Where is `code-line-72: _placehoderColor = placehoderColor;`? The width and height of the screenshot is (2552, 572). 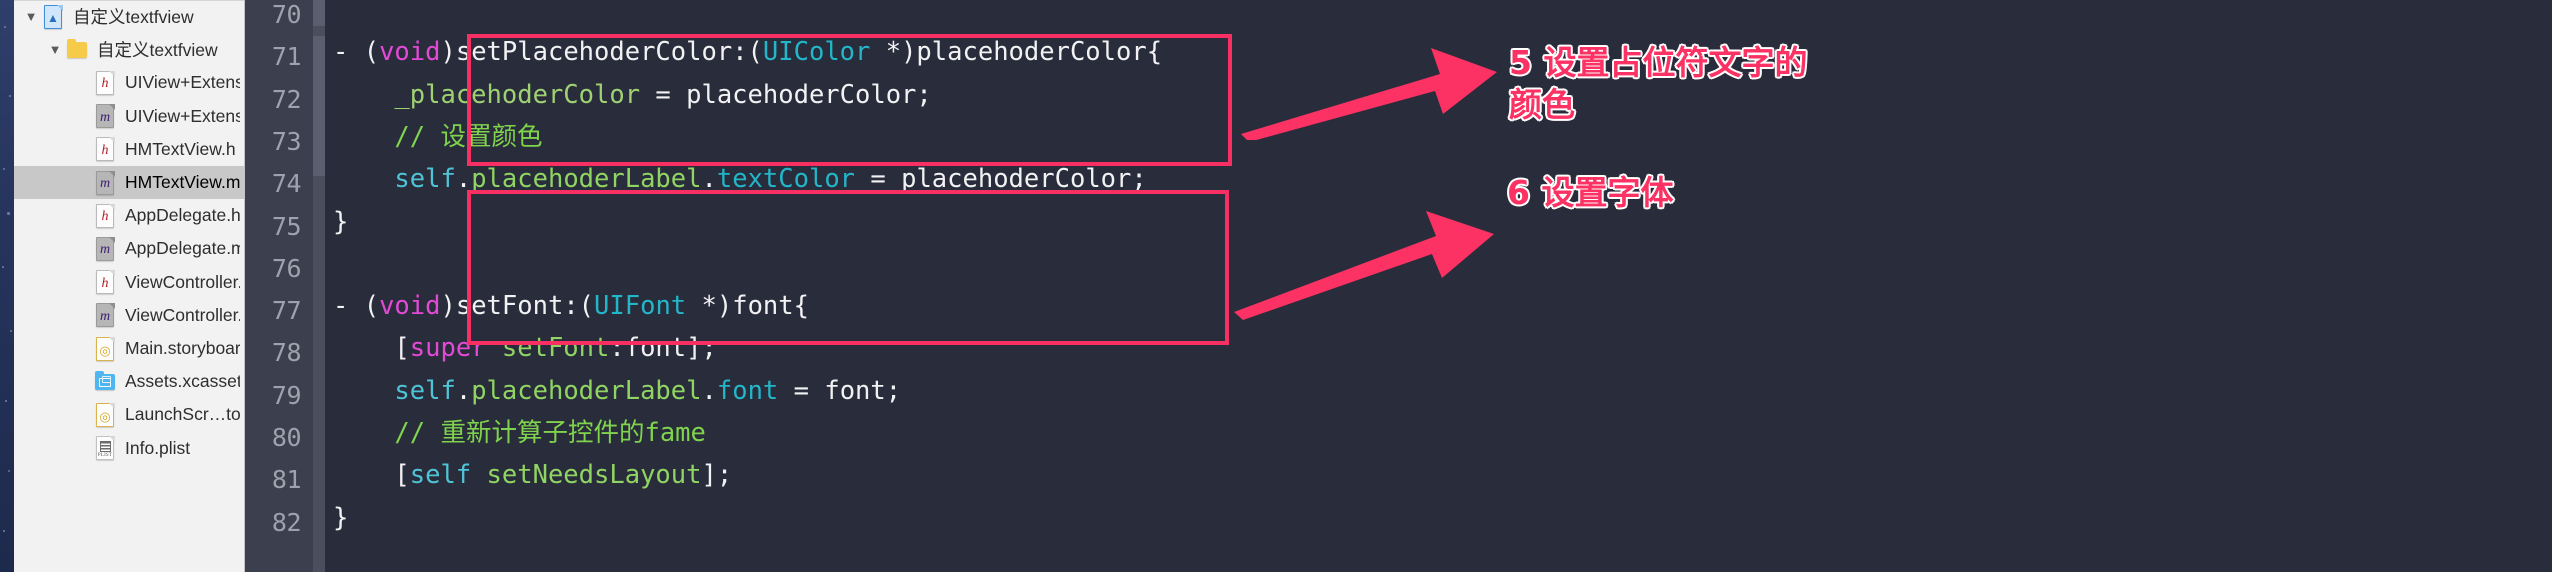 code-line-72: _placehoderColor = placehoderColor; is located at coordinates (632, 94).